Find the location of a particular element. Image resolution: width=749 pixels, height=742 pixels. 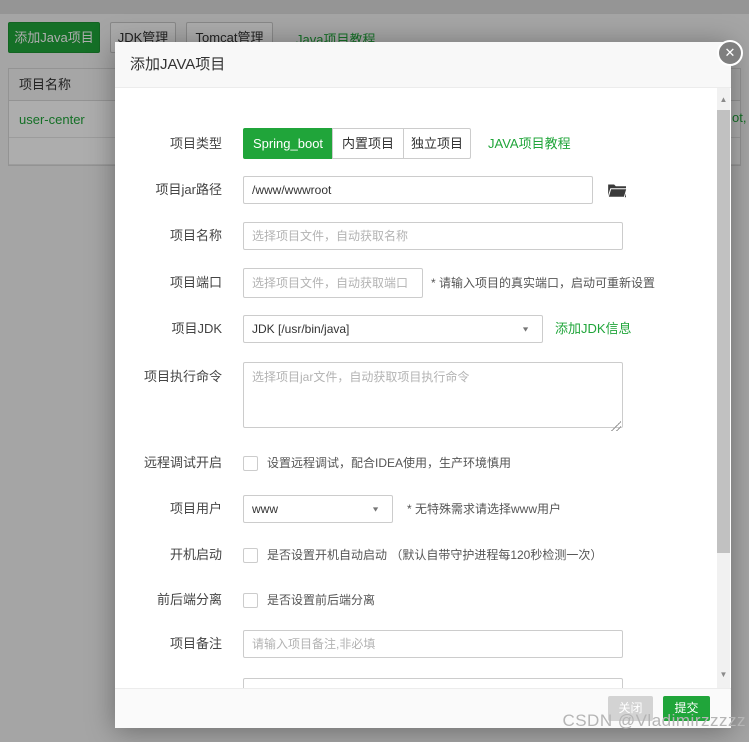

form-row-auto-start: 开机启动 是否设置开机自动启动 （默认自带守护进程每120秒检测一次） is located at coordinates (358, 555).